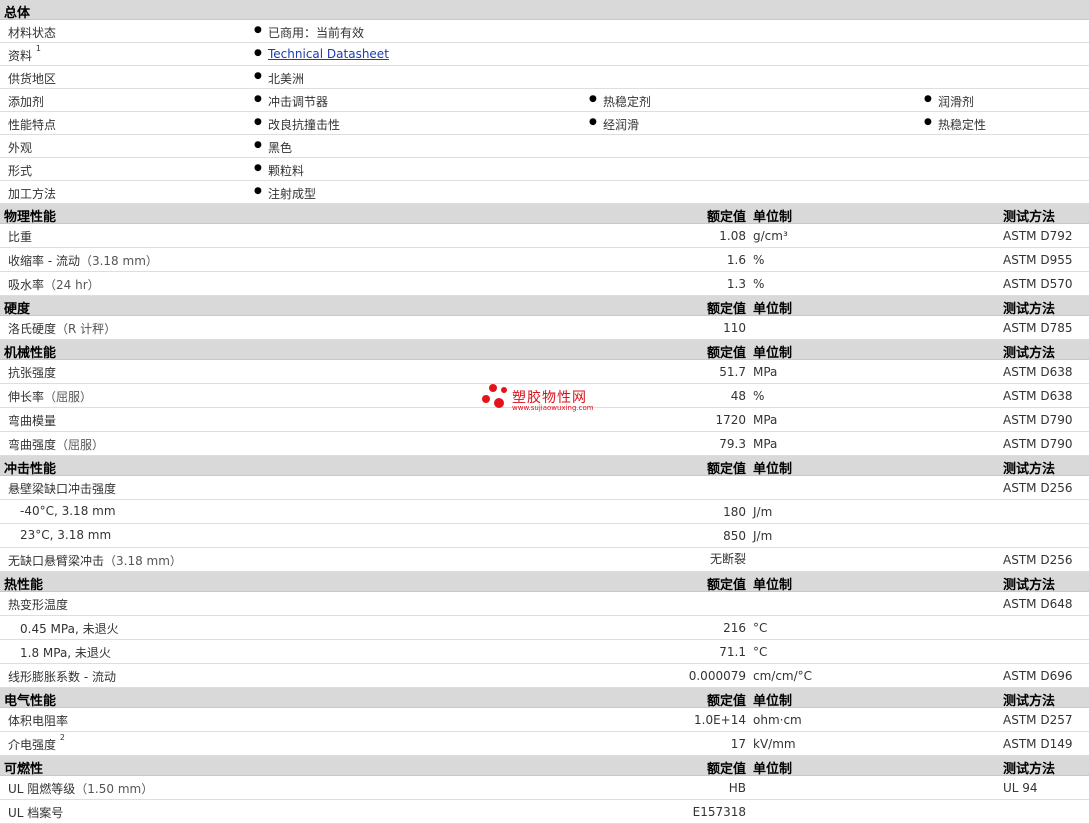 The width and height of the screenshot is (1089, 824). What do you see at coordinates (738, 744) in the screenshot?
I see `row-value: 17` at bounding box center [738, 744].